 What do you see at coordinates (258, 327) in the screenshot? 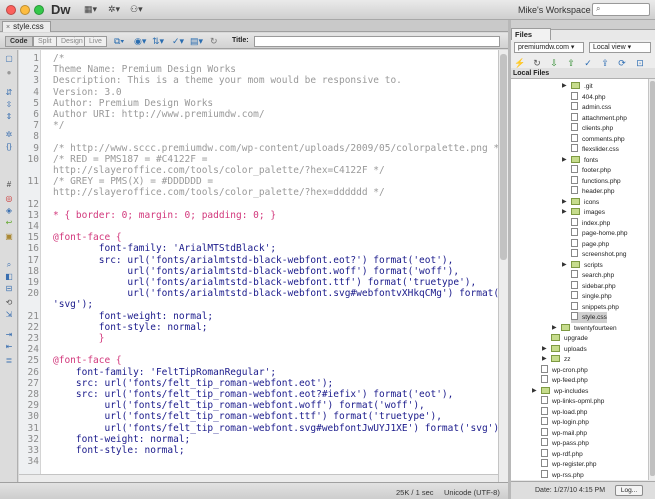
I see `code-line: 22 font-style: normal;` at bounding box center [258, 327].